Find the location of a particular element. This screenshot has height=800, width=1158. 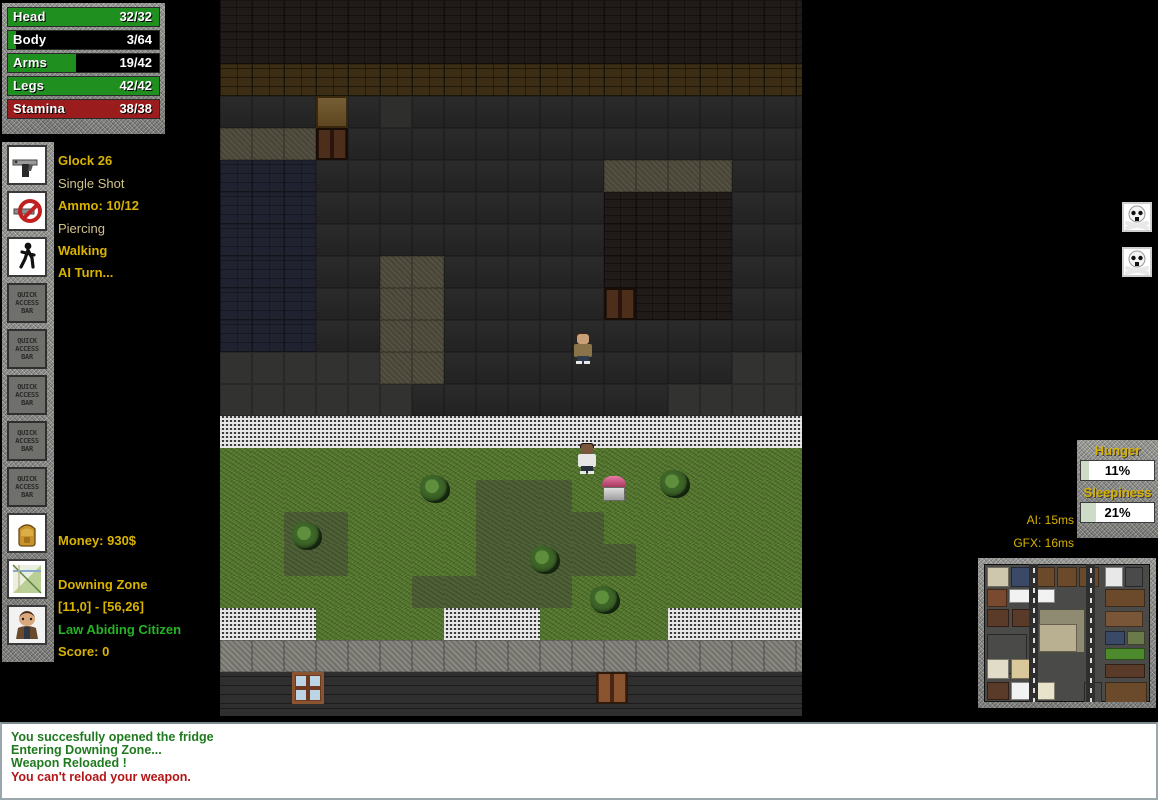

walking-icon is located at coordinates (27, 257).